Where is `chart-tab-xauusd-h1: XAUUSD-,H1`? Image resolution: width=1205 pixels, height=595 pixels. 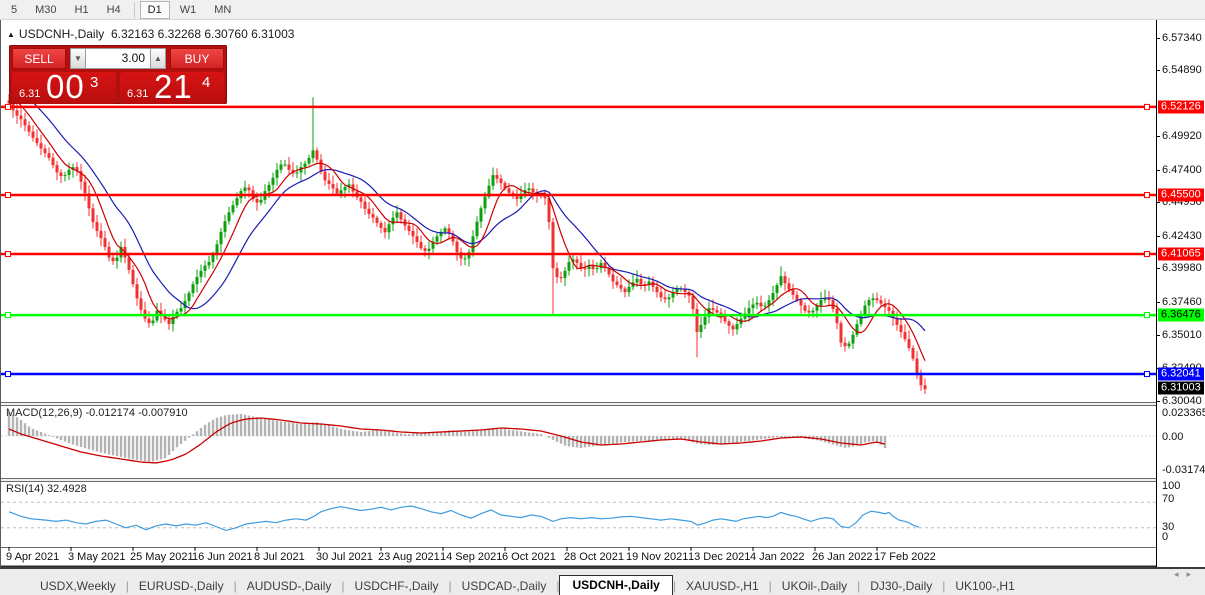
chart-tab-xauusd-h1: XAUUSD-,H1 is located at coordinates (722, 586).